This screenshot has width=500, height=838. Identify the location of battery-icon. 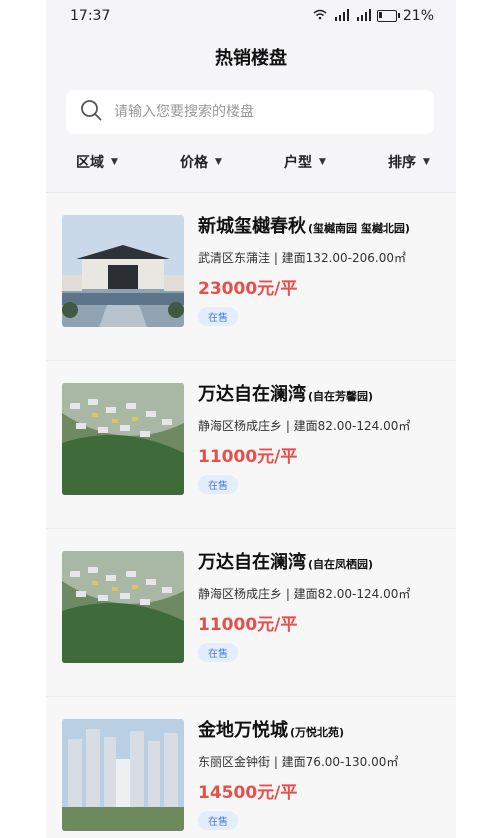
(388, 16).